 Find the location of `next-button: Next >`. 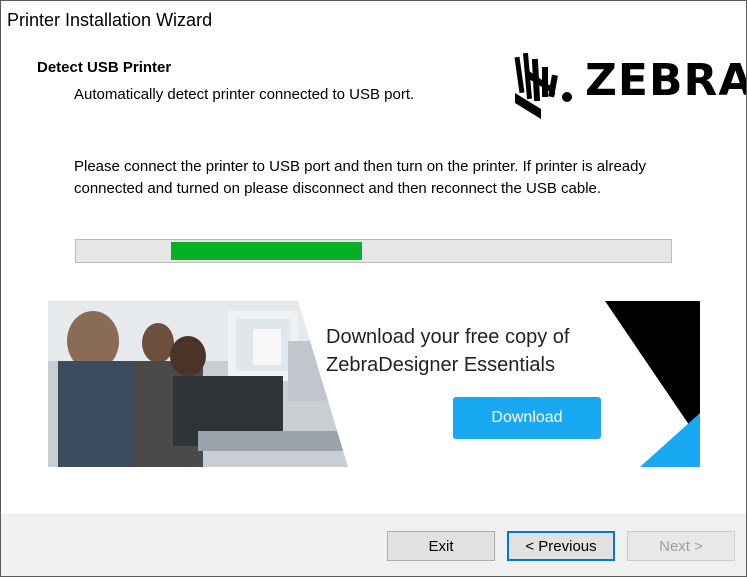

next-button: Next > is located at coordinates (681, 546).